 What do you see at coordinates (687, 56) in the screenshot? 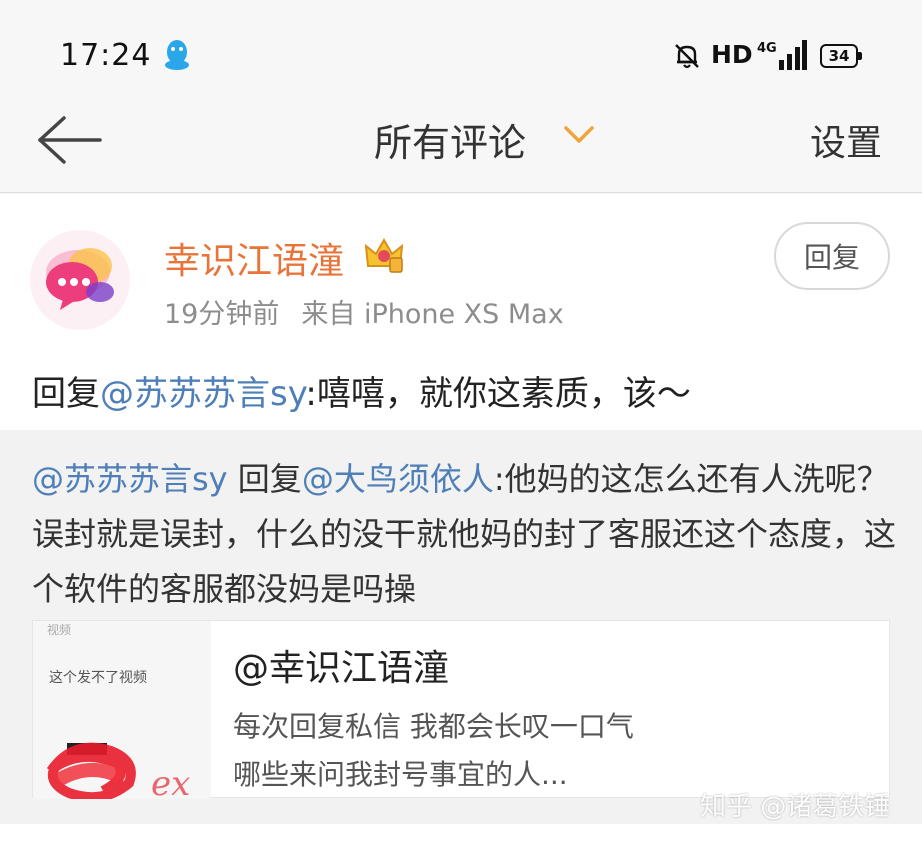
I see `bell-muted-icon` at bounding box center [687, 56].